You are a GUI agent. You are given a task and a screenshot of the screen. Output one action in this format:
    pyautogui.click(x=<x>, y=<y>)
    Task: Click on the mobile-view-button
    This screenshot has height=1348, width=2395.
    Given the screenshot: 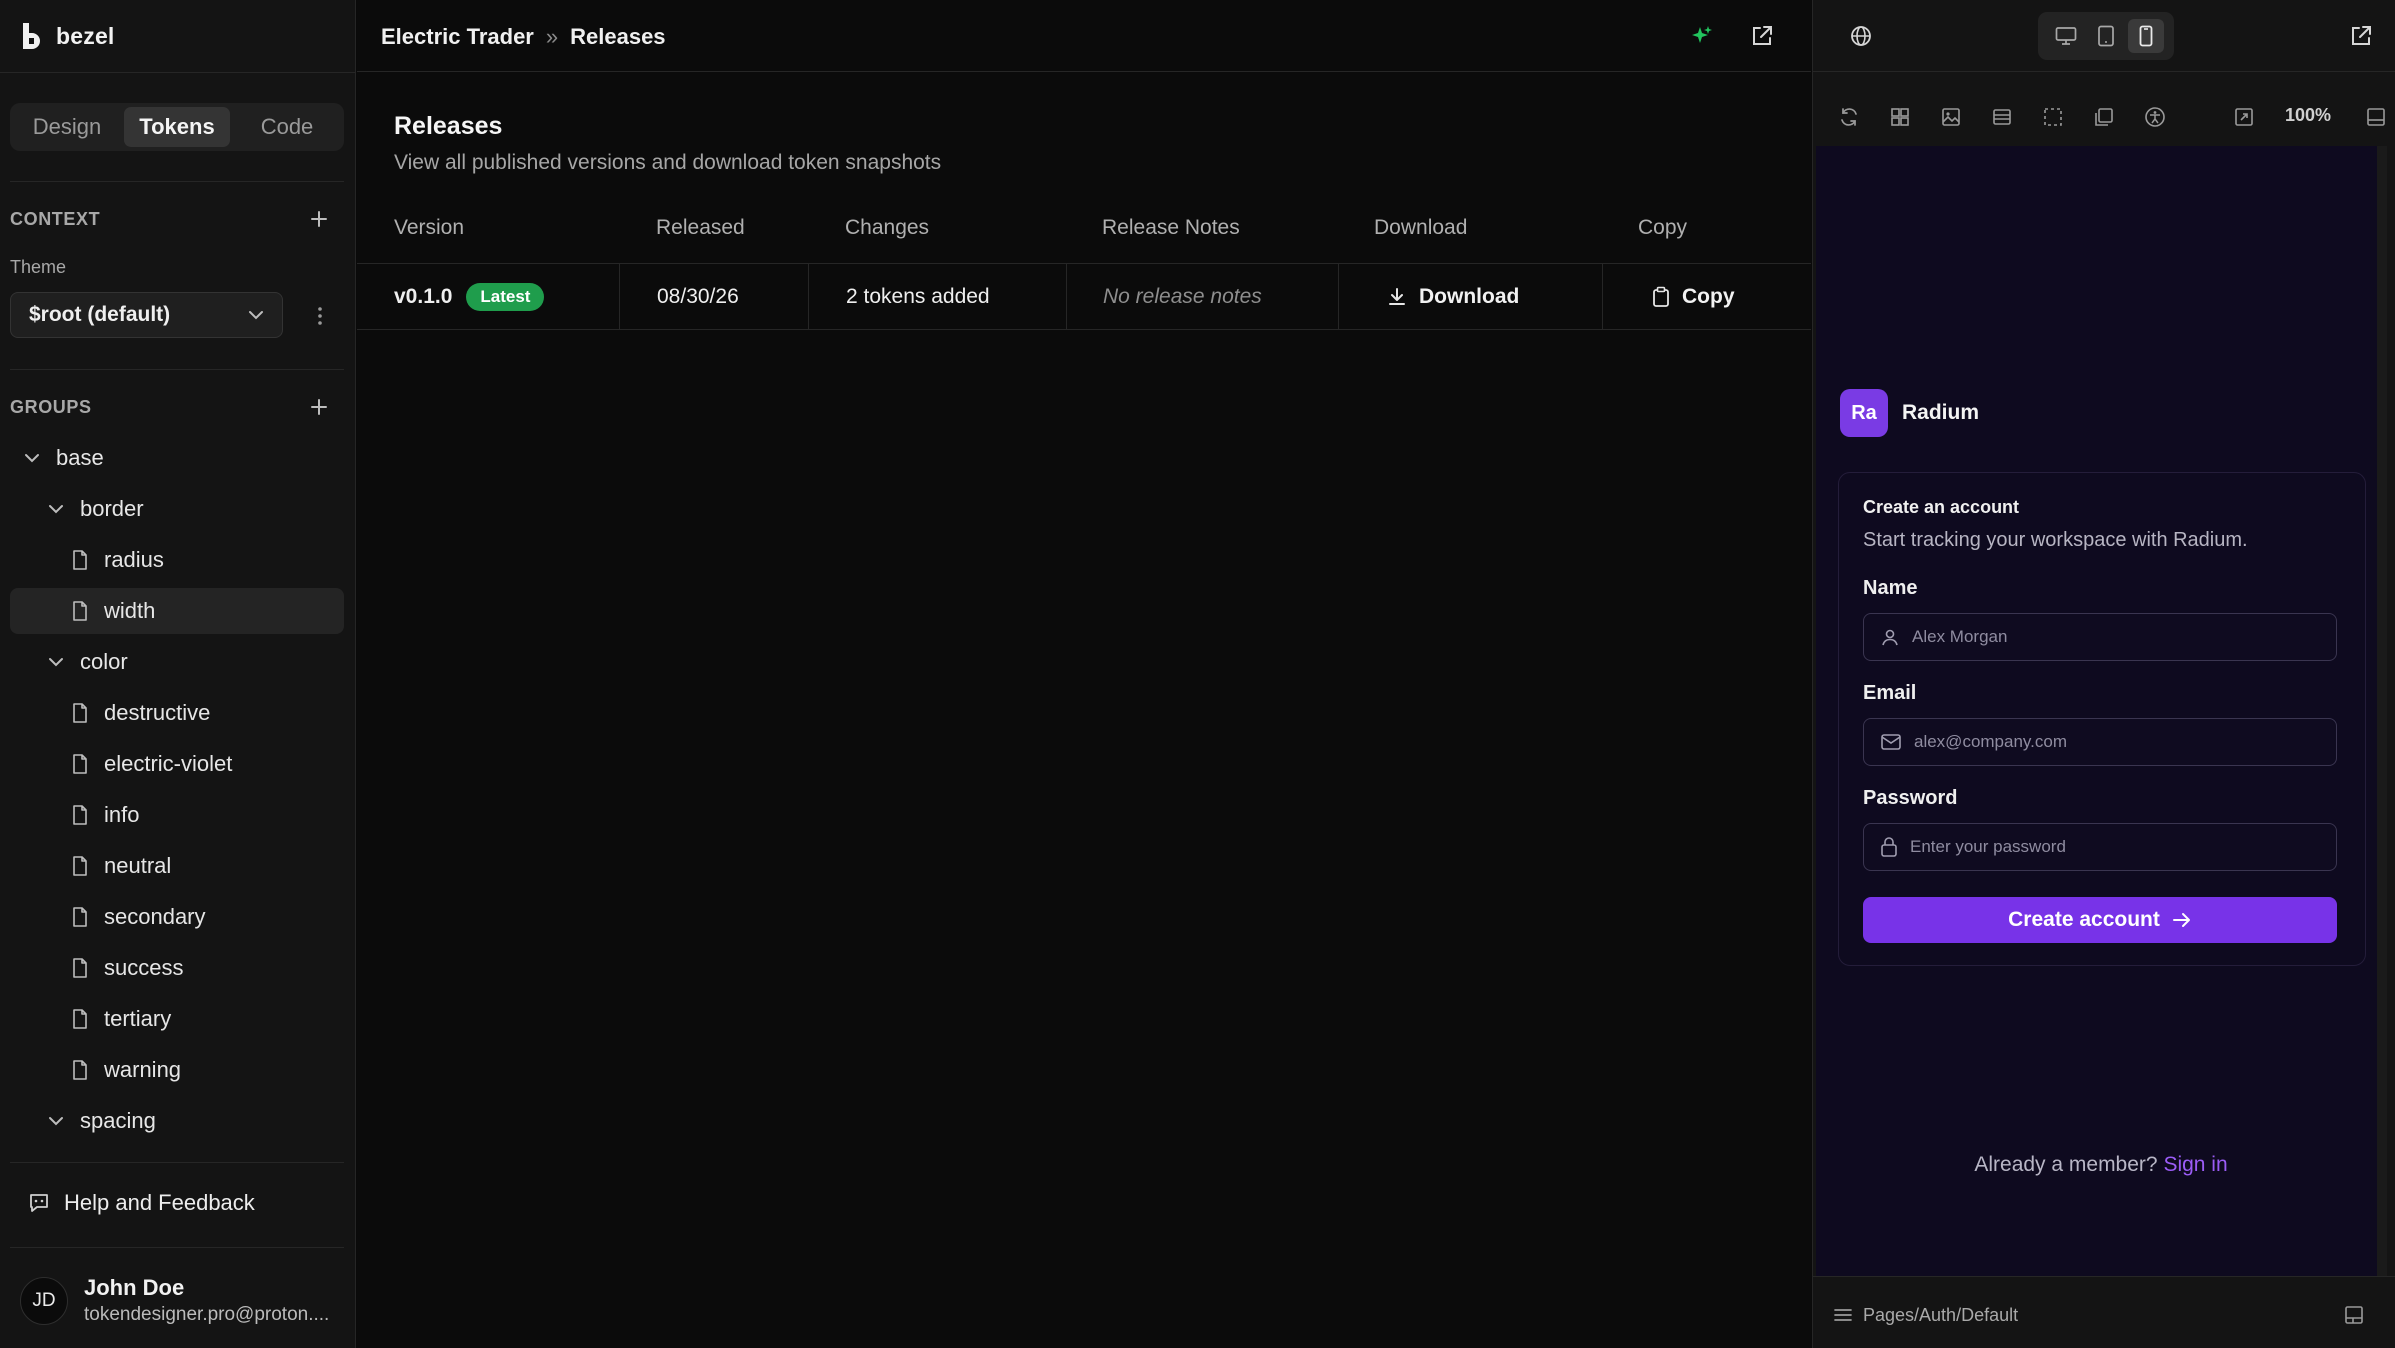 What is the action you would take?
    pyautogui.click(x=2146, y=36)
    